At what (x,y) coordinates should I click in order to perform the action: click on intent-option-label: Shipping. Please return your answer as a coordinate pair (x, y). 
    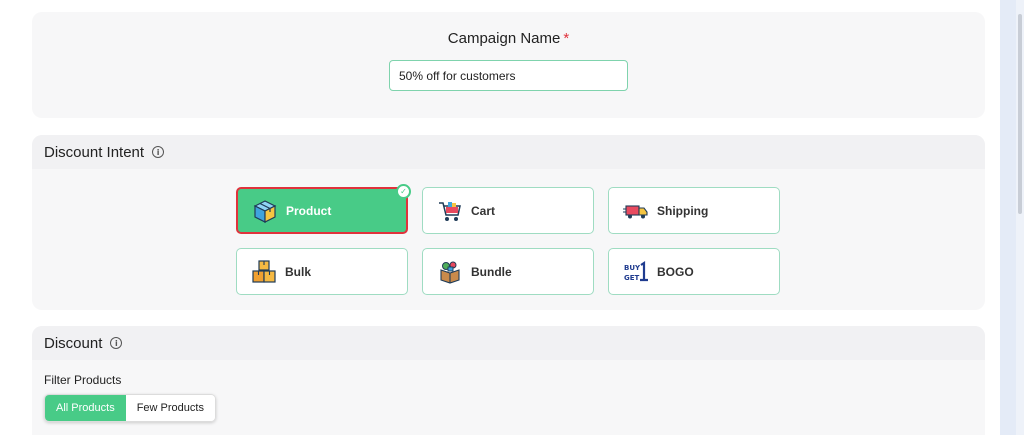
    Looking at the image, I should click on (683, 210).